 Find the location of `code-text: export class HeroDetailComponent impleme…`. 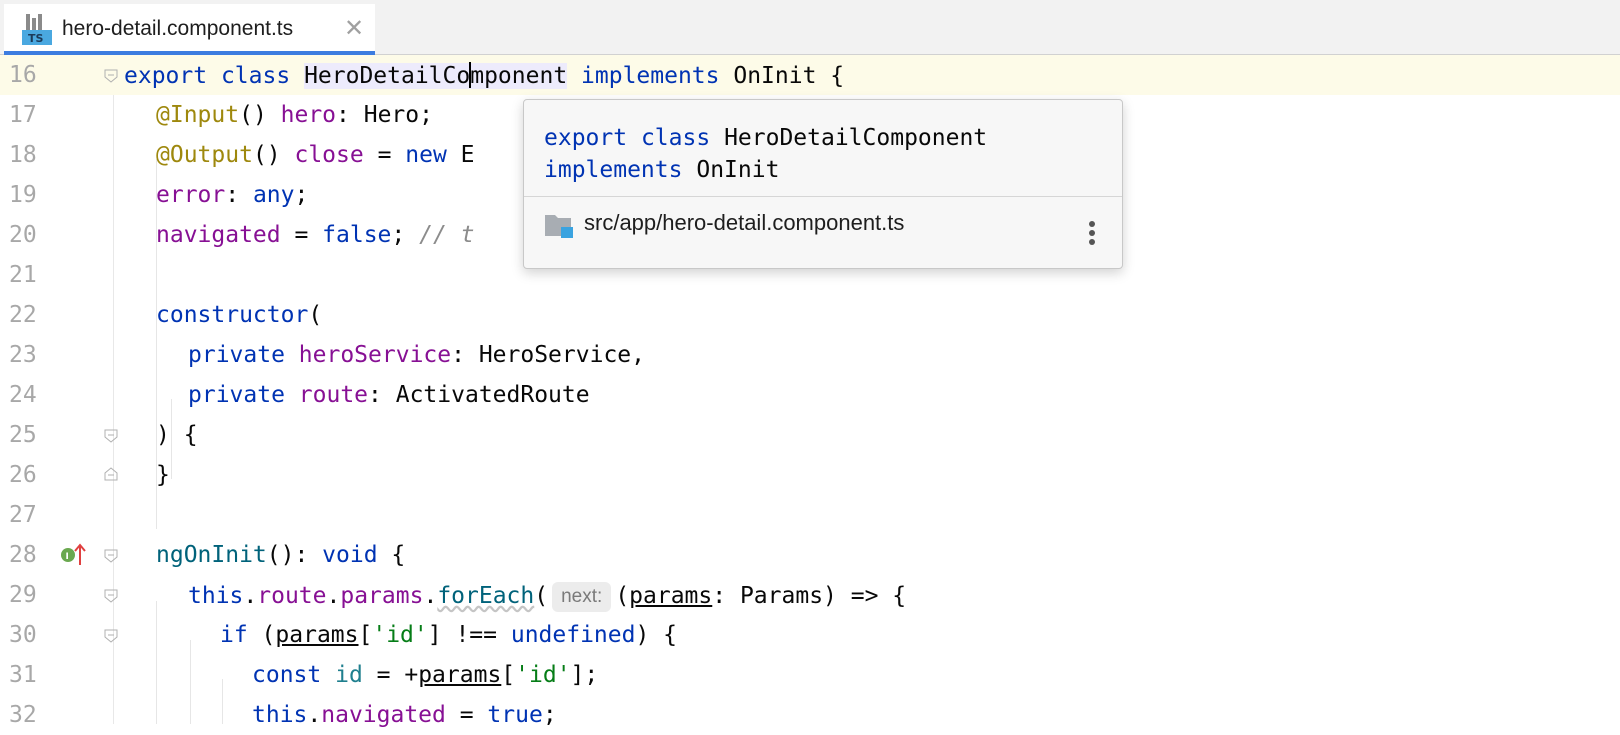

code-text: export class HeroDetailComponent impleme… is located at coordinates (484, 75).